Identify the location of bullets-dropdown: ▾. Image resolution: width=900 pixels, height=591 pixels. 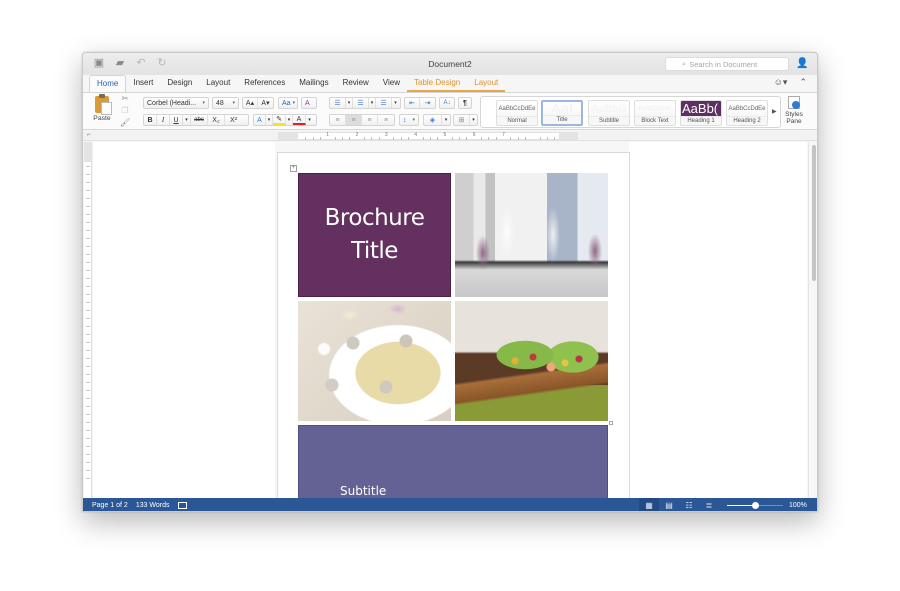
(349, 103).